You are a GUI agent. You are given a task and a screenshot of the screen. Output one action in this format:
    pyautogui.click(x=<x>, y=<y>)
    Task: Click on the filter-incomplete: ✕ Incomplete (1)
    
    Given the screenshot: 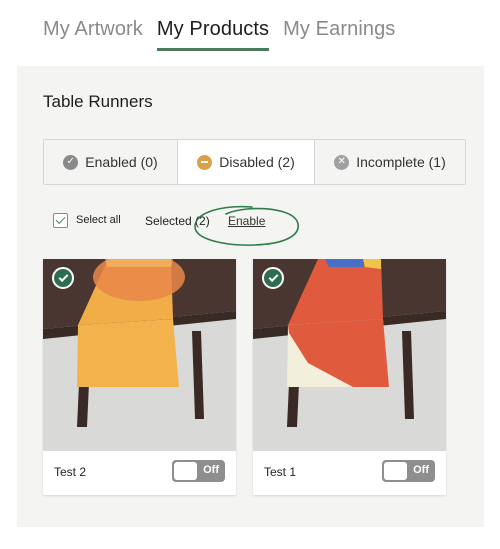 What is the action you would take?
    pyautogui.click(x=390, y=162)
    